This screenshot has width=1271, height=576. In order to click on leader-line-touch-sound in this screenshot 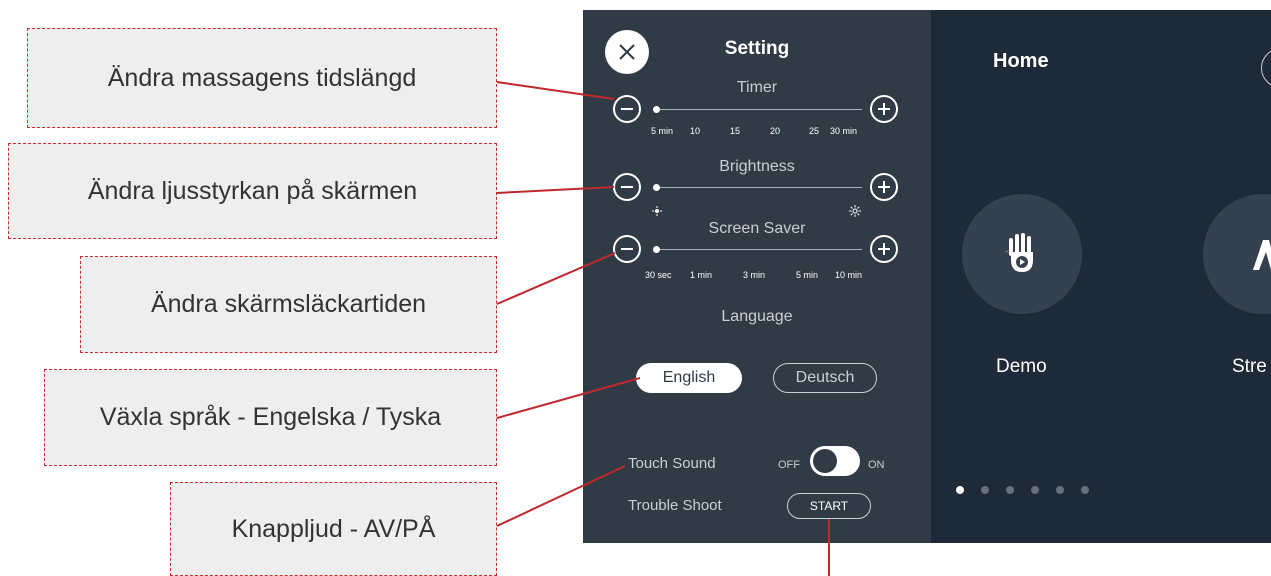, I will do `click(561, 496)`.